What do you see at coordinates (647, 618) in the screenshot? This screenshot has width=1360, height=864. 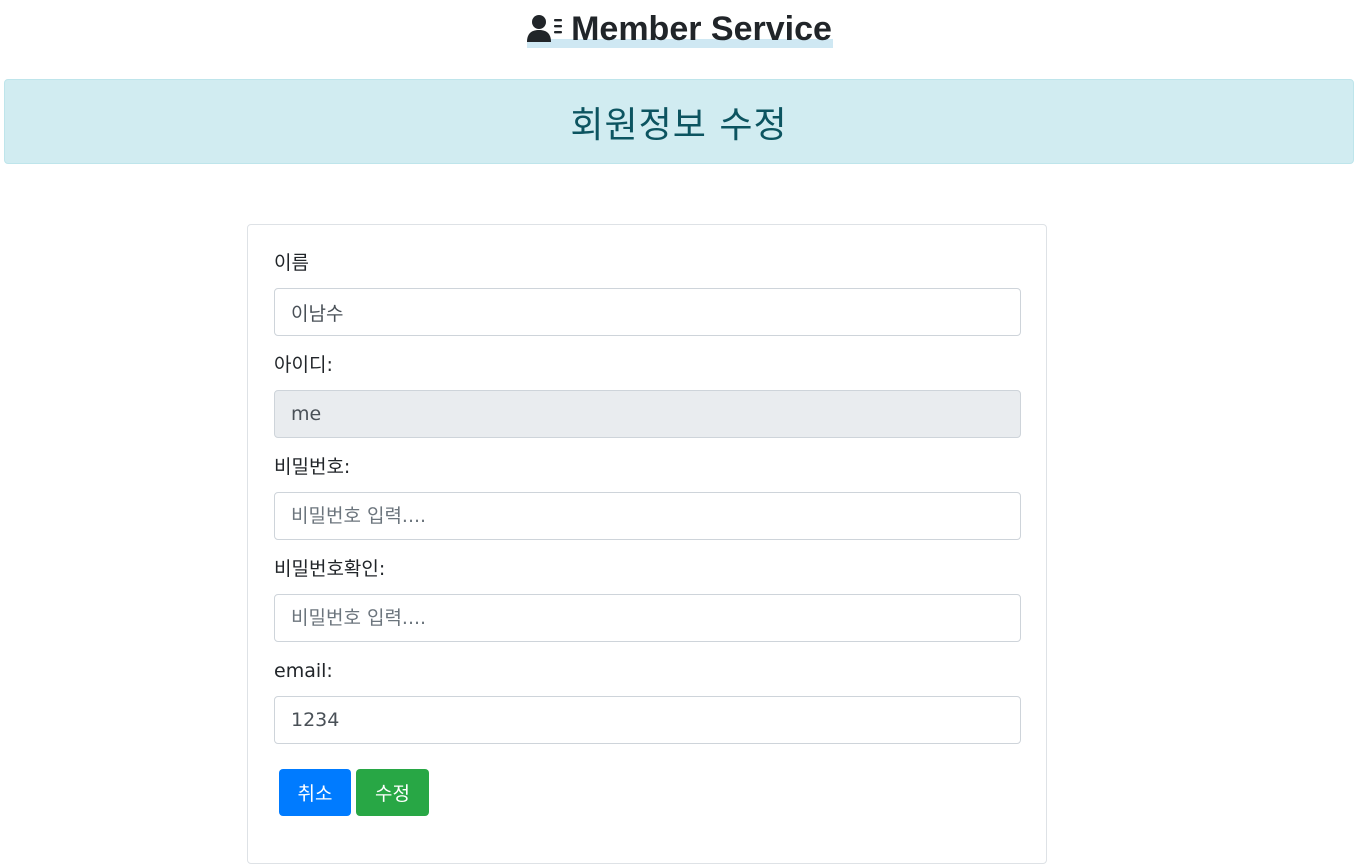 I see `password-confirm-input` at bounding box center [647, 618].